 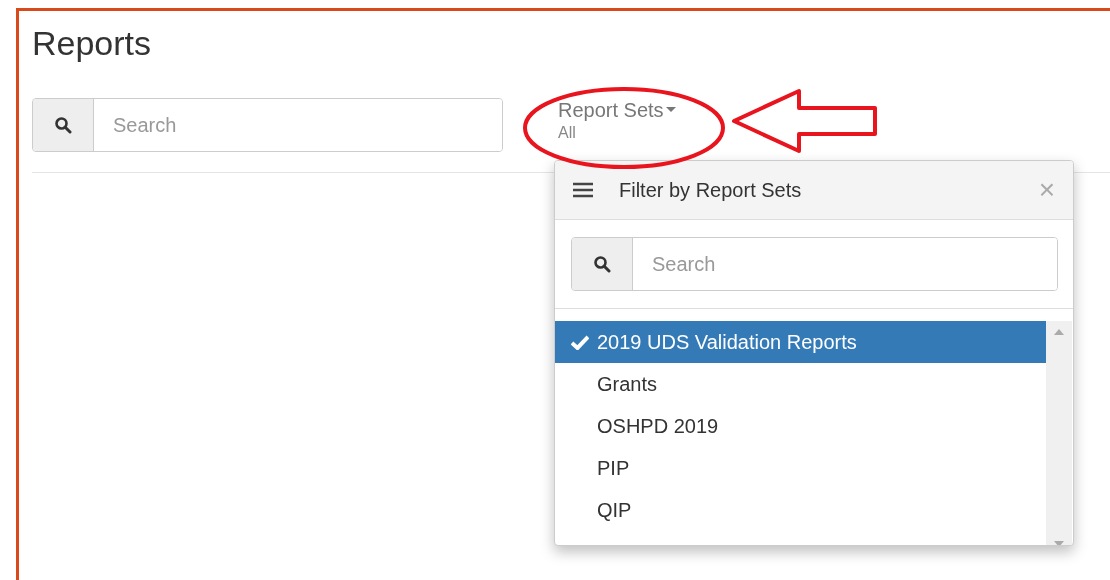 What do you see at coordinates (800, 426) in the screenshot?
I see `report-set-option: OSHPD 2019` at bounding box center [800, 426].